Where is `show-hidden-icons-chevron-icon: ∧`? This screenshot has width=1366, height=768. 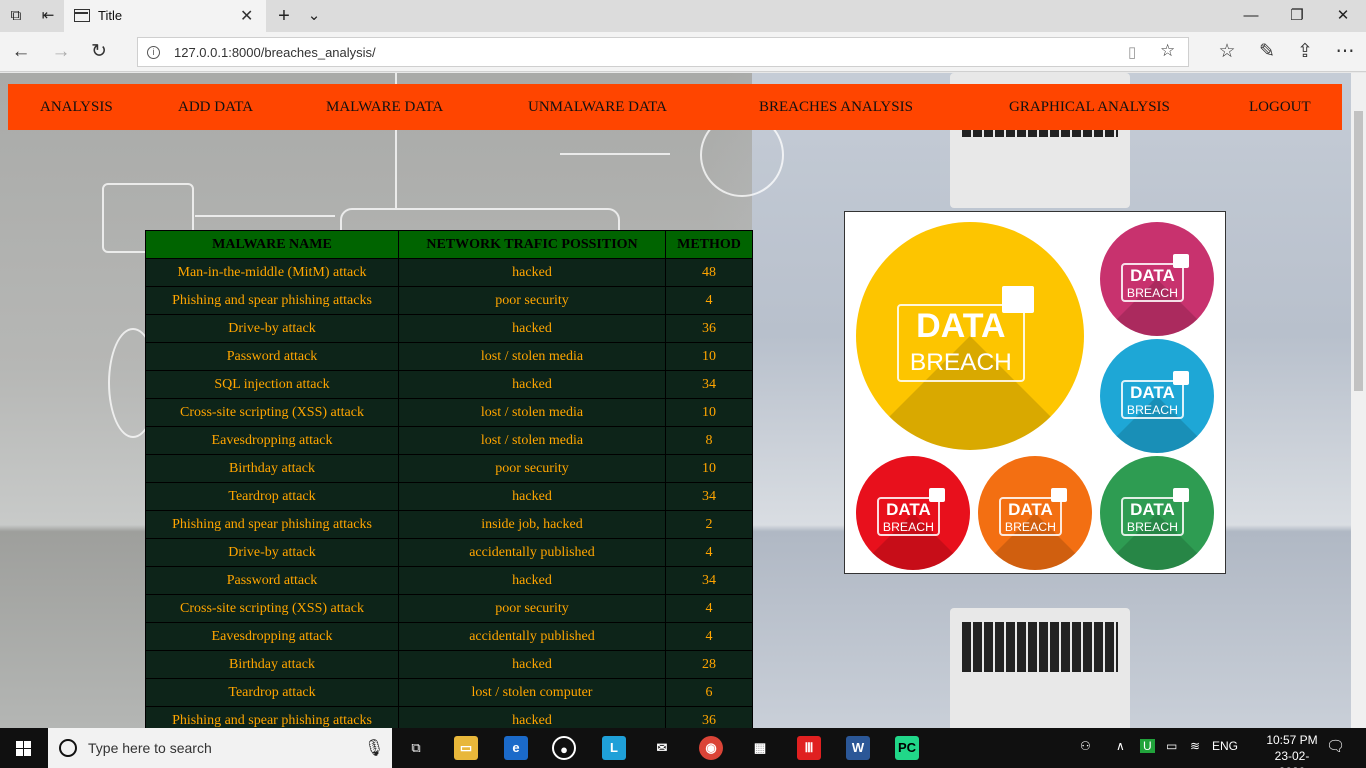
show-hidden-icons-chevron-icon: ∧ is located at coordinates (1120, 746).